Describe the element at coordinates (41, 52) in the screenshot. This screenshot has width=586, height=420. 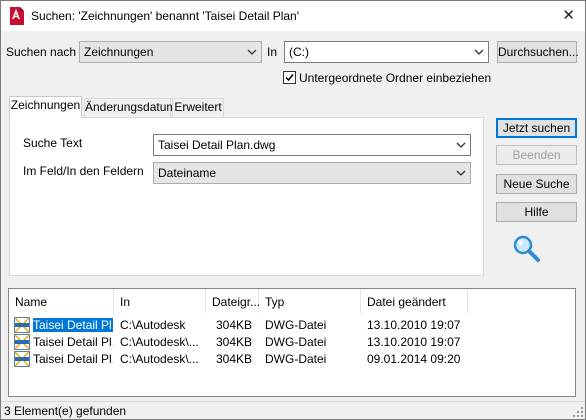
I see `search-for-label: Suchen nach` at that location.